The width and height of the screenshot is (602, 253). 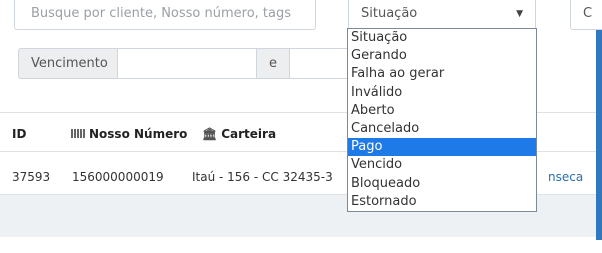 I want to click on dropdown-option: Gerando, so click(x=442, y=56).